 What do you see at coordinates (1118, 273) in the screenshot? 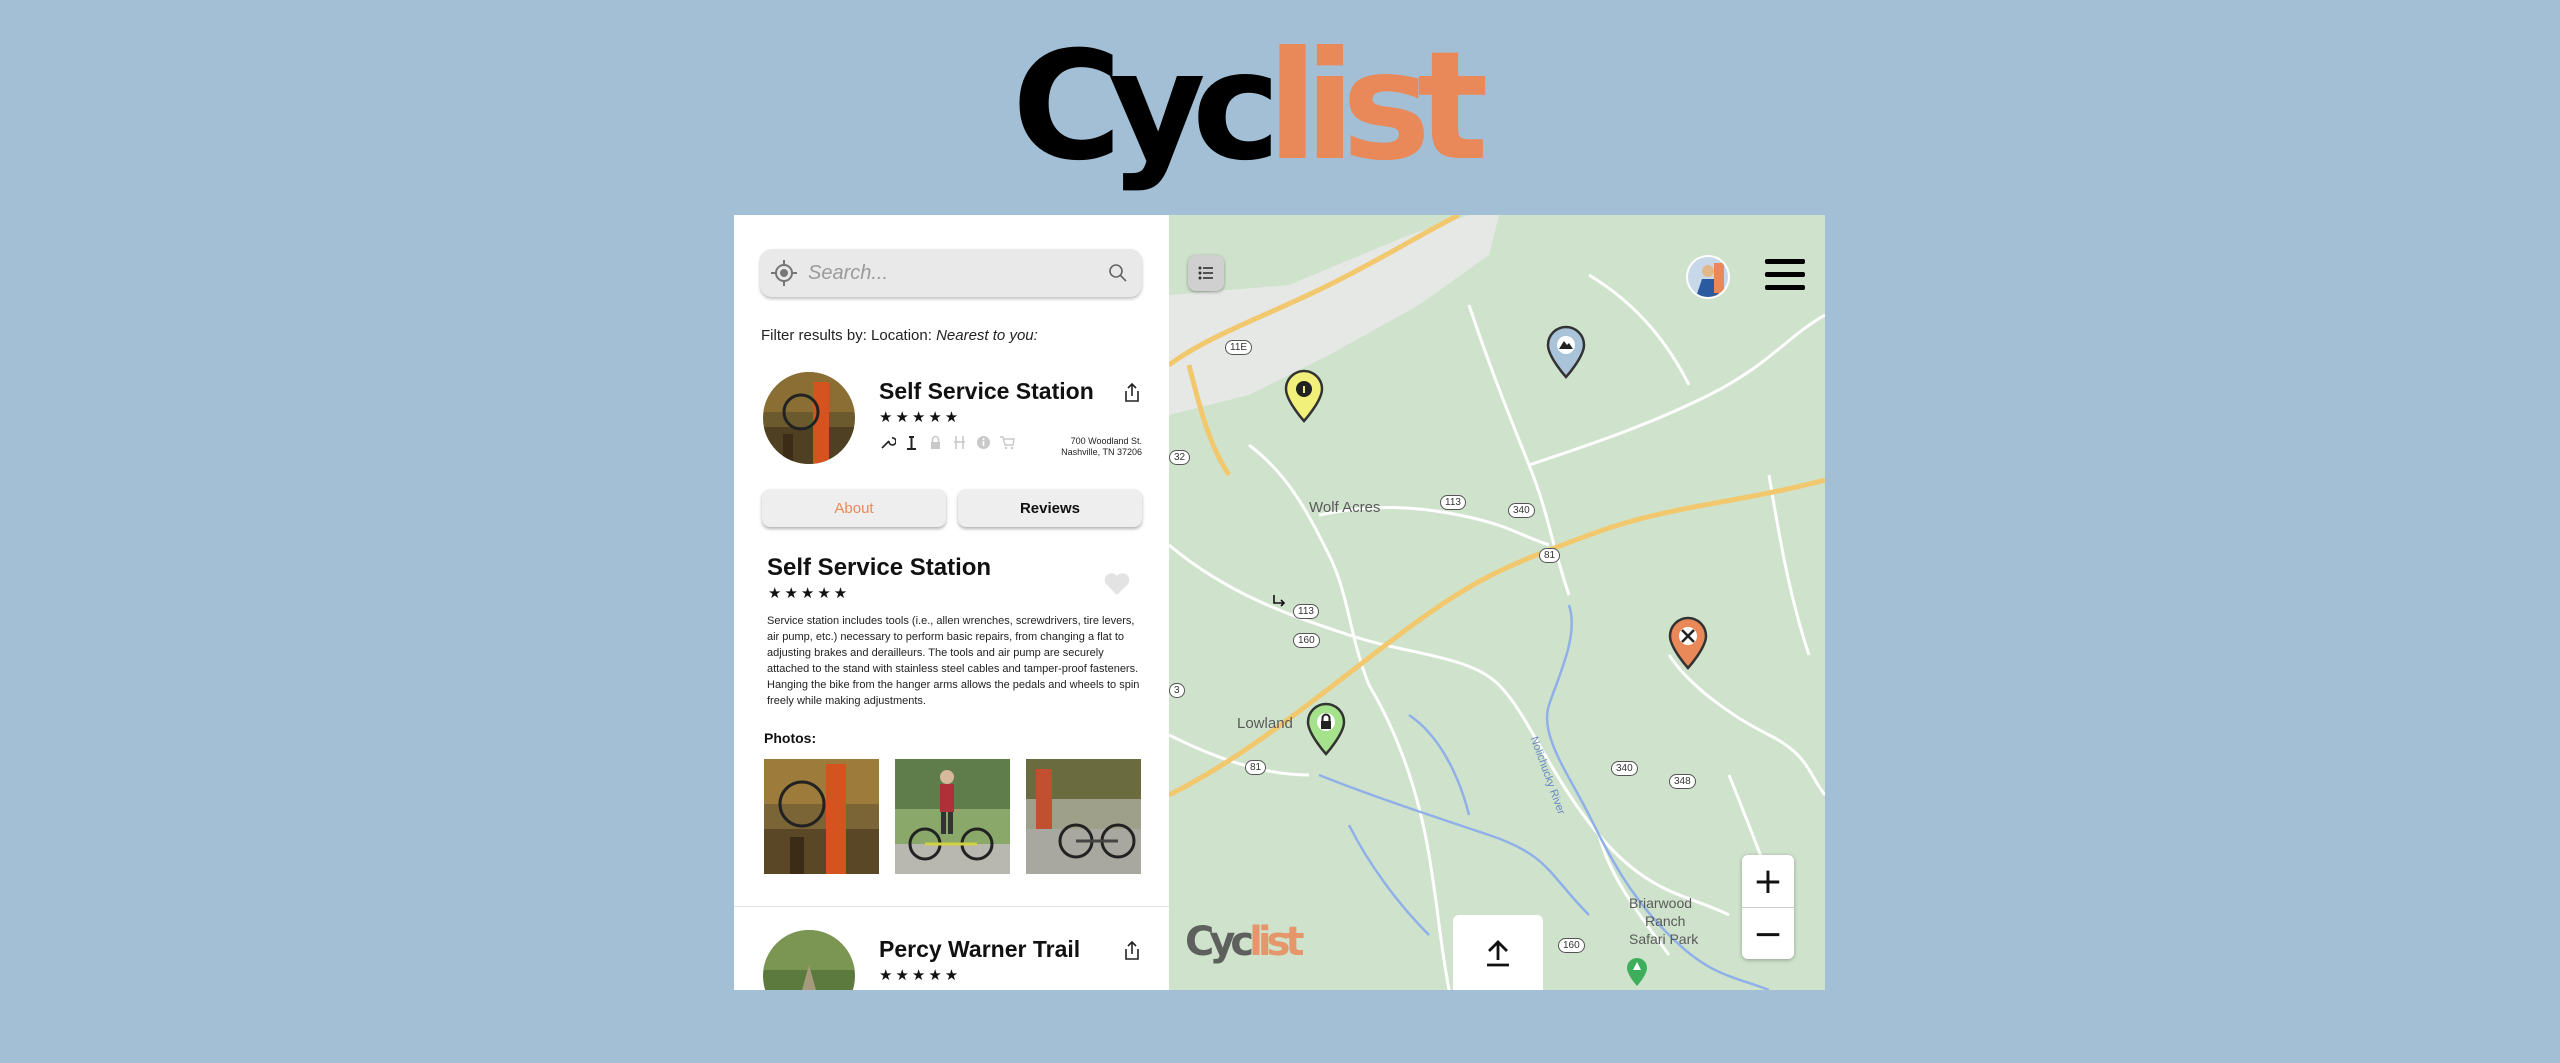
I see `search-icon` at bounding box center [1118, 273].